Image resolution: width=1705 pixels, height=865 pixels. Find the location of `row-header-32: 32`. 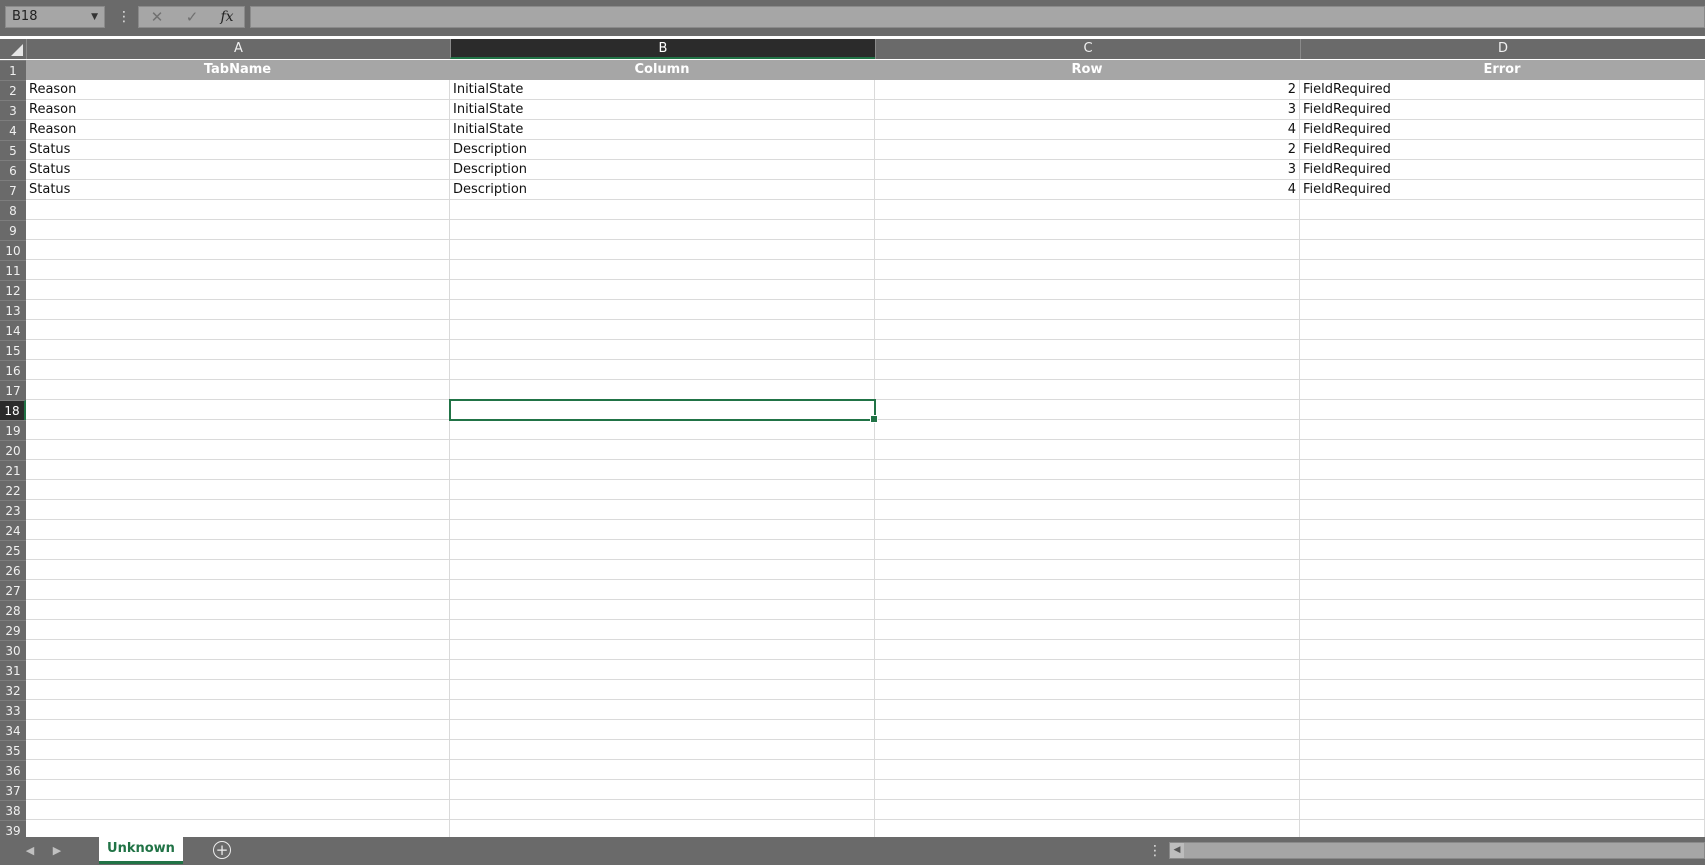

row-header-32: 32 is located at coordinates (13, 690).